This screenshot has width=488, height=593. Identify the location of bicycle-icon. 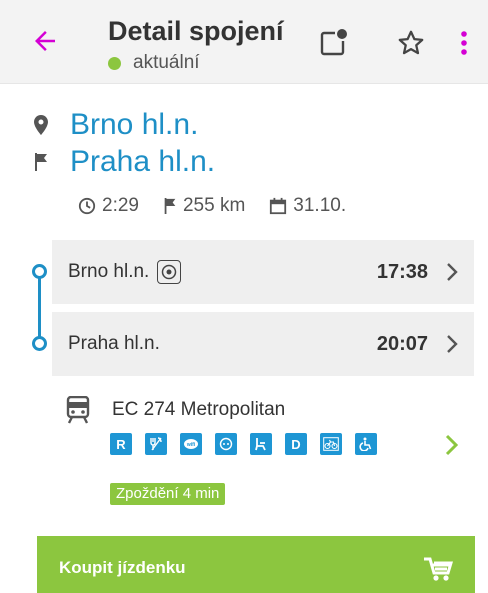
(331, 444).